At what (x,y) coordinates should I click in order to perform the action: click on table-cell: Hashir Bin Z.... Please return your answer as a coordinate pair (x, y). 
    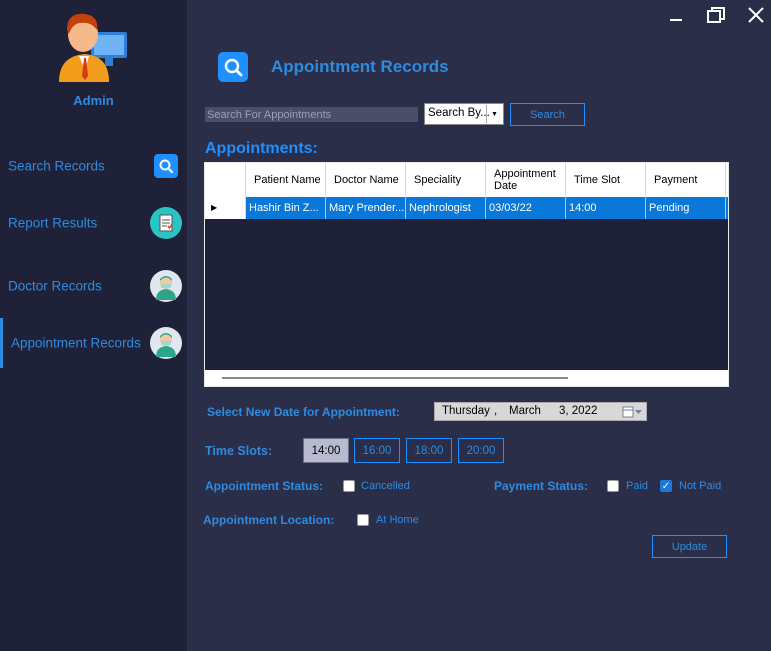
    Looking at the image, I should click on (286, 208).